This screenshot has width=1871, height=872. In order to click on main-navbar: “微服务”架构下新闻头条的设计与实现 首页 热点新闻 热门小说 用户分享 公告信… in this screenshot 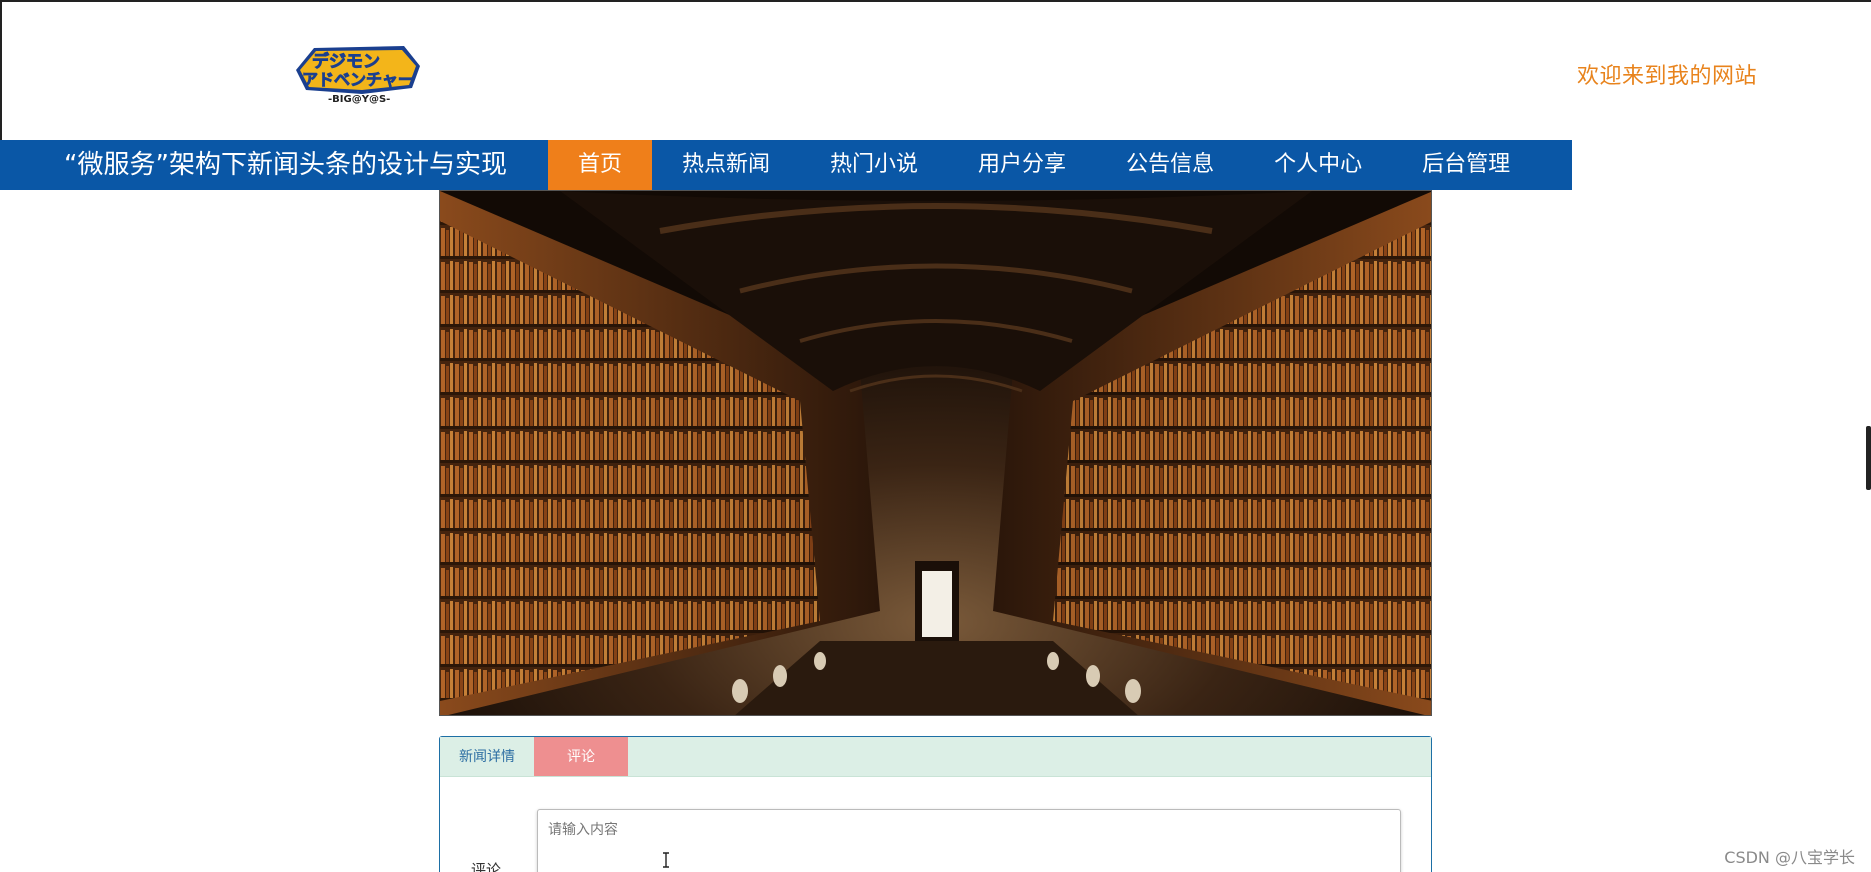, I will do `click(935, 165)`.